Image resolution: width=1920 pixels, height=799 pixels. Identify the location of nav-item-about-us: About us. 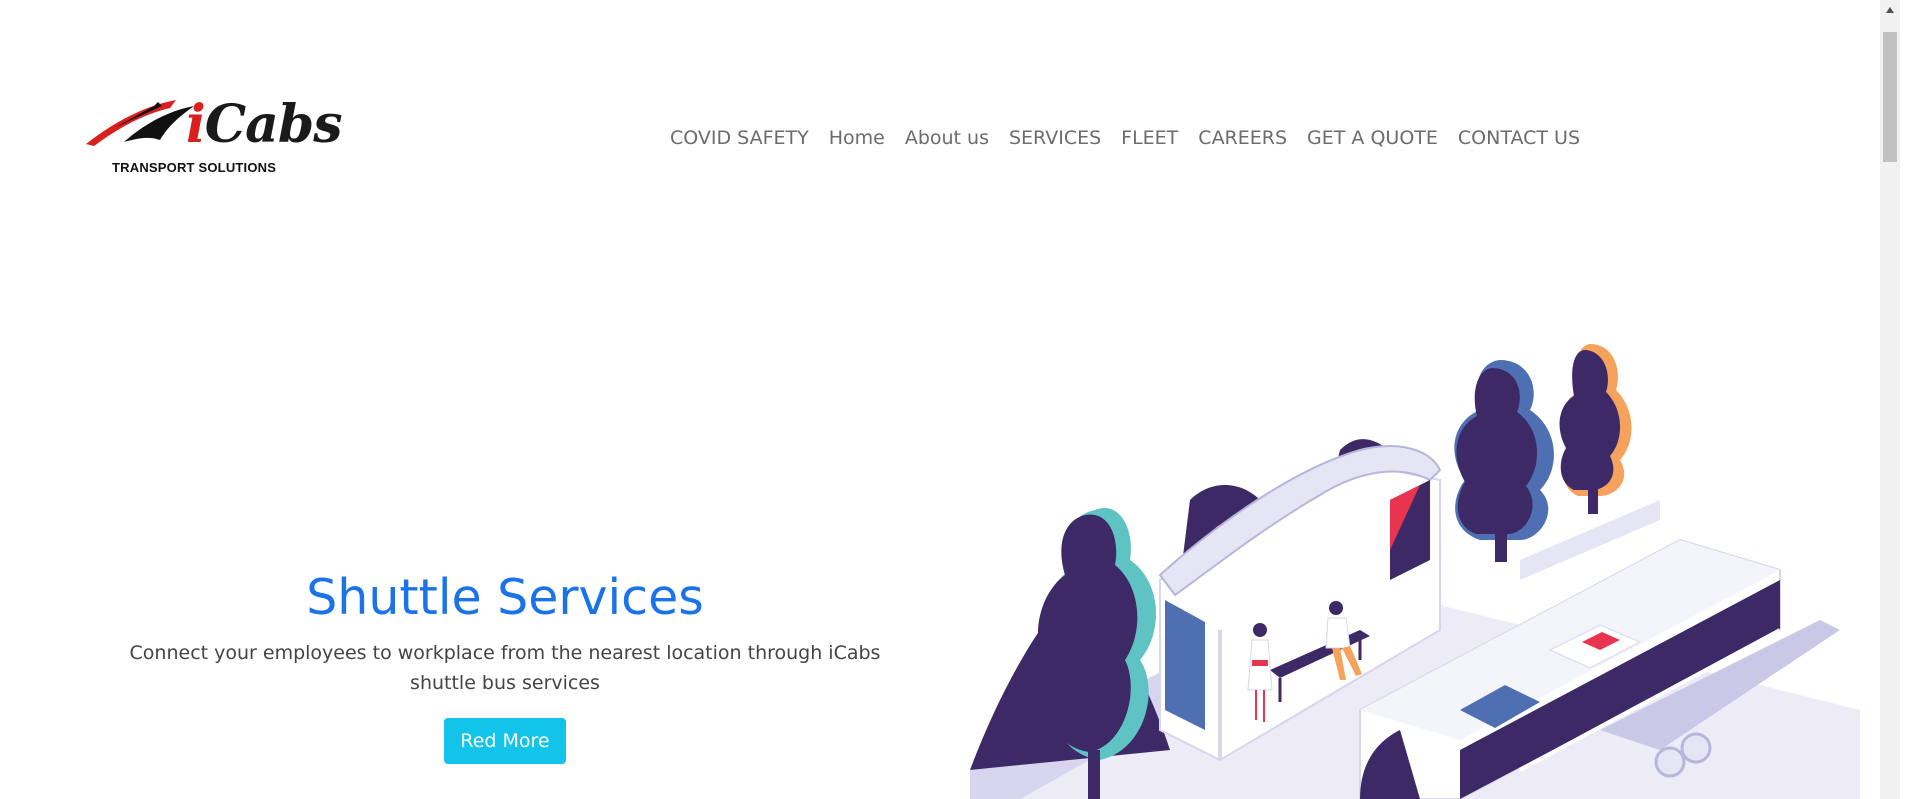
(947, 138).